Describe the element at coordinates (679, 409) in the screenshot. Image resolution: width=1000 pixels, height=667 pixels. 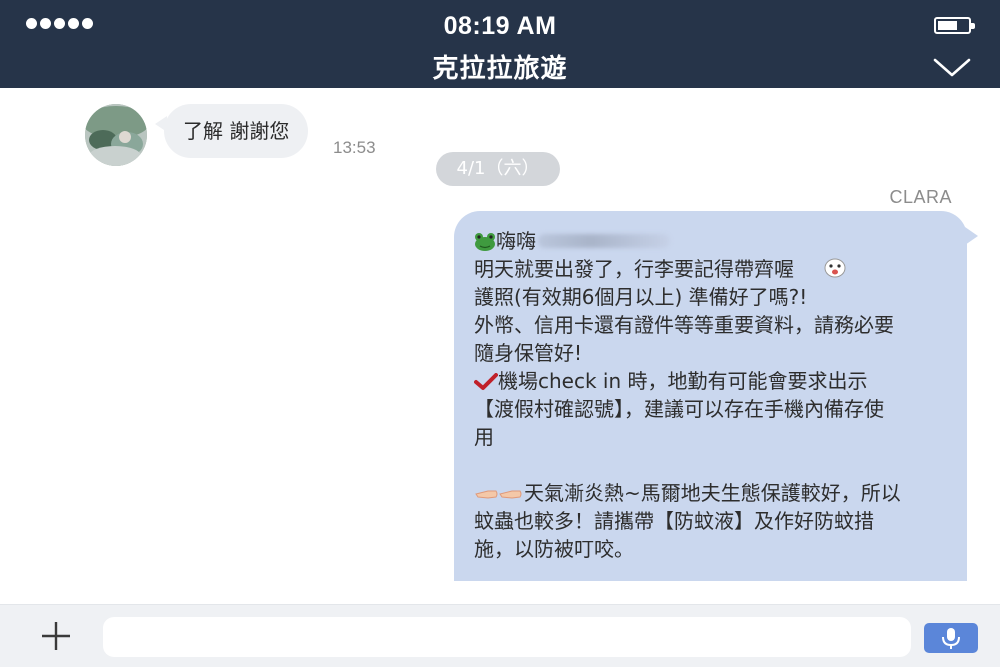
I see `message-line: 【渡假村確認號】，建議可以存在手機內備存使` at that location.